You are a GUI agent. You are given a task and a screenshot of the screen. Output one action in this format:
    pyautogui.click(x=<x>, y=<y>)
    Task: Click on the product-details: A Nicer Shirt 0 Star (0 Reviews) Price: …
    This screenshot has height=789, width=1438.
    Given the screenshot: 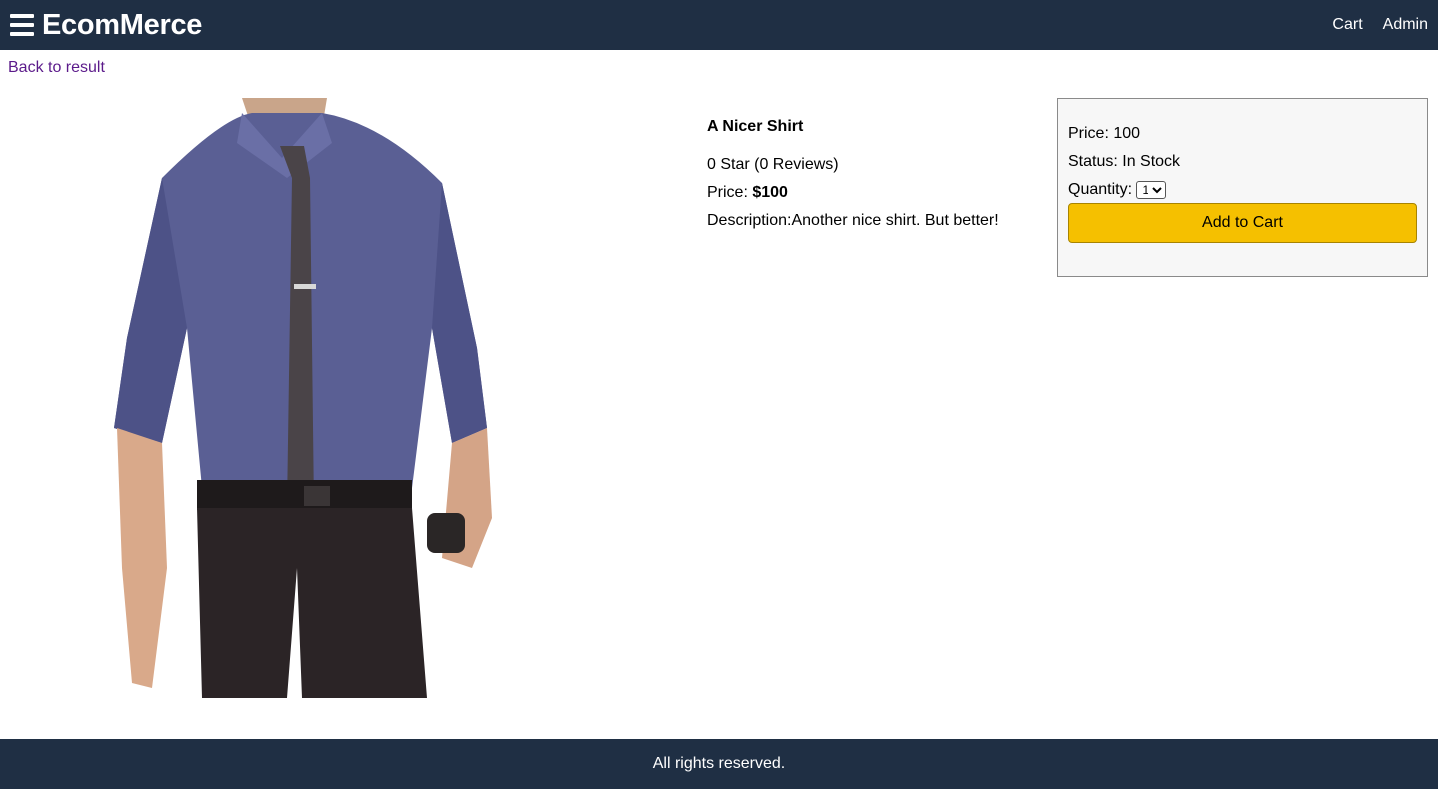 What is the action you would take?
    pyautogui.click(x=867, y=179)
    